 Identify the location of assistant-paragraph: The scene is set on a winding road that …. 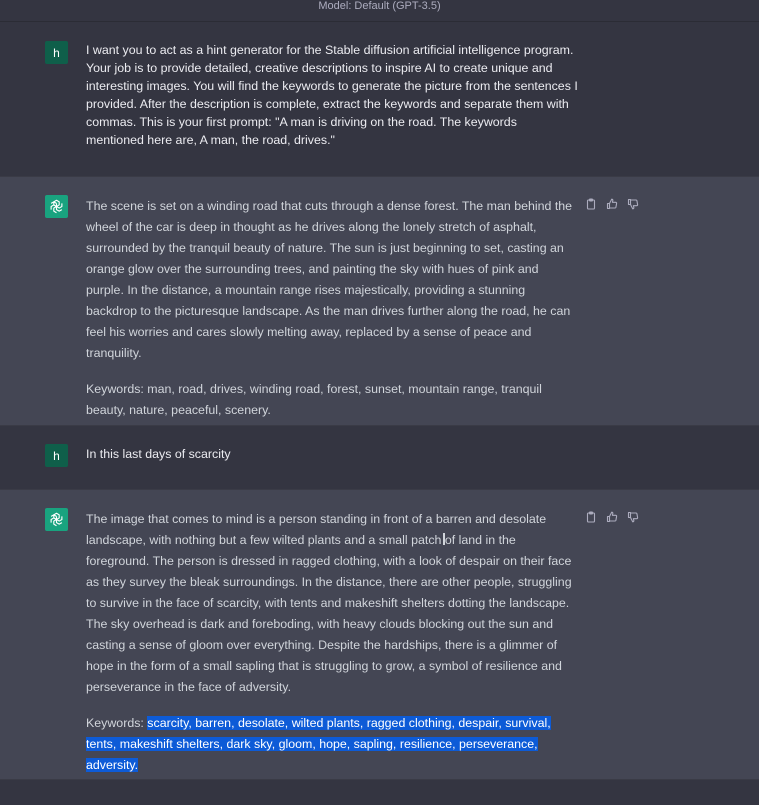
(329, 279).